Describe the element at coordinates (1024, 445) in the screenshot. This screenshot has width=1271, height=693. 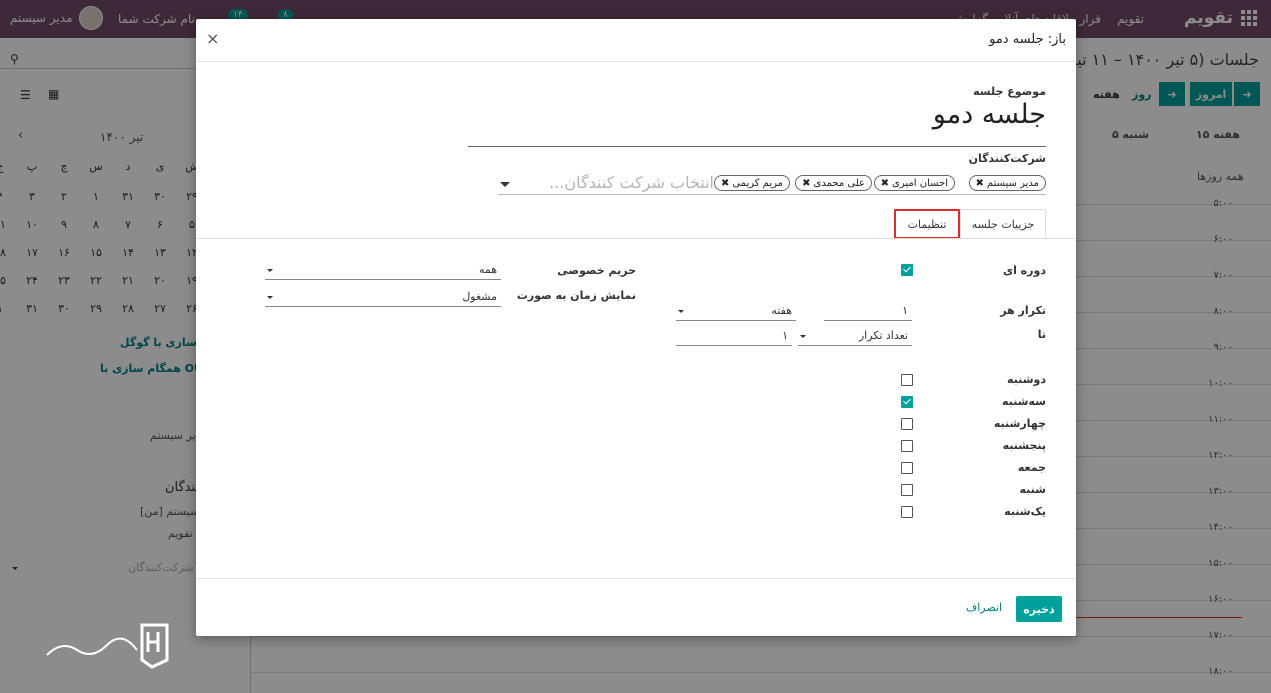
I see `weekday-label: پنجشنبه` at that location.